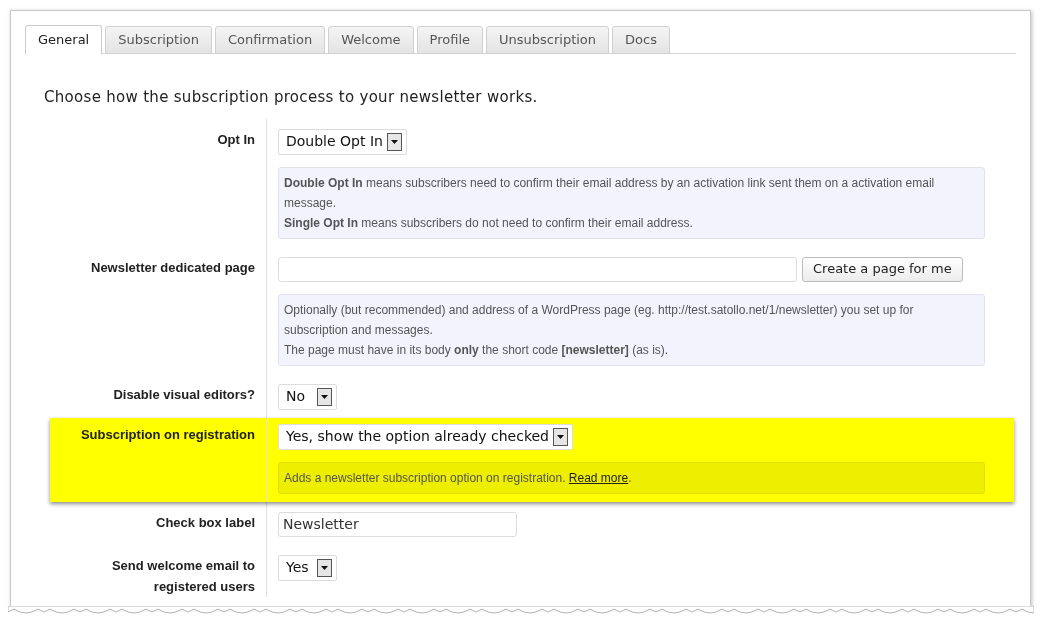  I want to click on field-label: Newsletter dedicated page, so click(173, 267).